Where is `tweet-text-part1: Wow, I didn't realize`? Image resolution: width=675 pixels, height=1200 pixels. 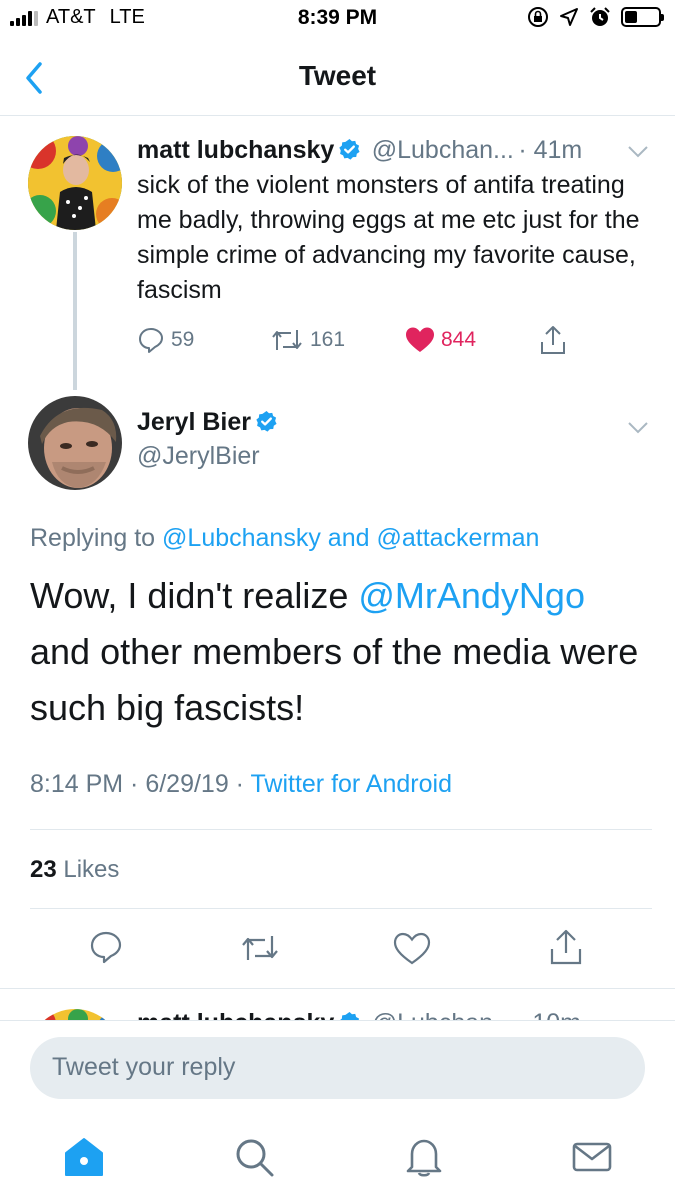
tweet-text-part1: Wow, I didn't realize is located at coordinates (194, 595).